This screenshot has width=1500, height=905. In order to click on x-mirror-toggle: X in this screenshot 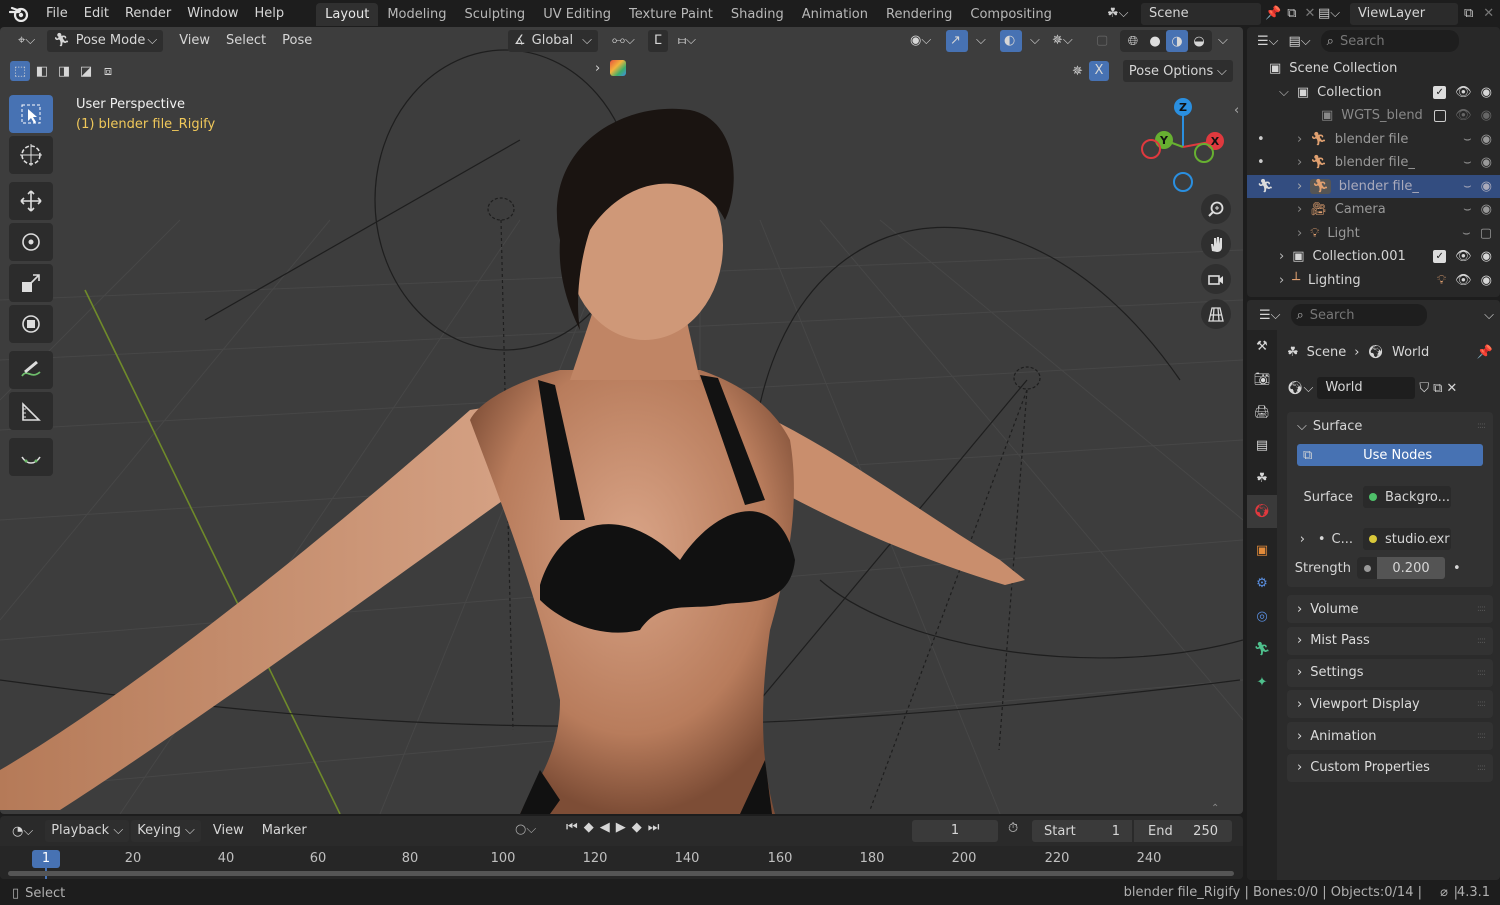, I will do `click(1098, 71)`.